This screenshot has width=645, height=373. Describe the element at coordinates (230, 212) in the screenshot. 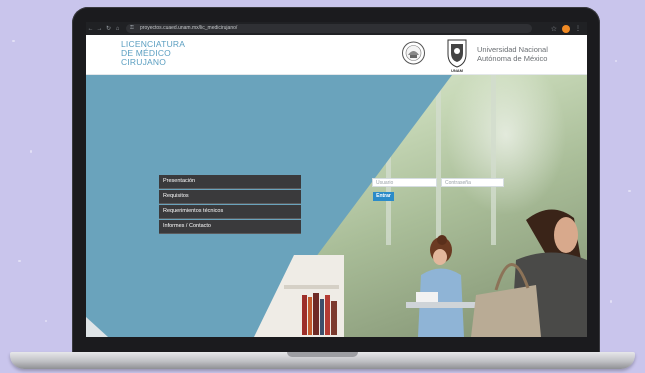

I see `menu-item-requerimientos: Requerimientos técnicos` at that location.